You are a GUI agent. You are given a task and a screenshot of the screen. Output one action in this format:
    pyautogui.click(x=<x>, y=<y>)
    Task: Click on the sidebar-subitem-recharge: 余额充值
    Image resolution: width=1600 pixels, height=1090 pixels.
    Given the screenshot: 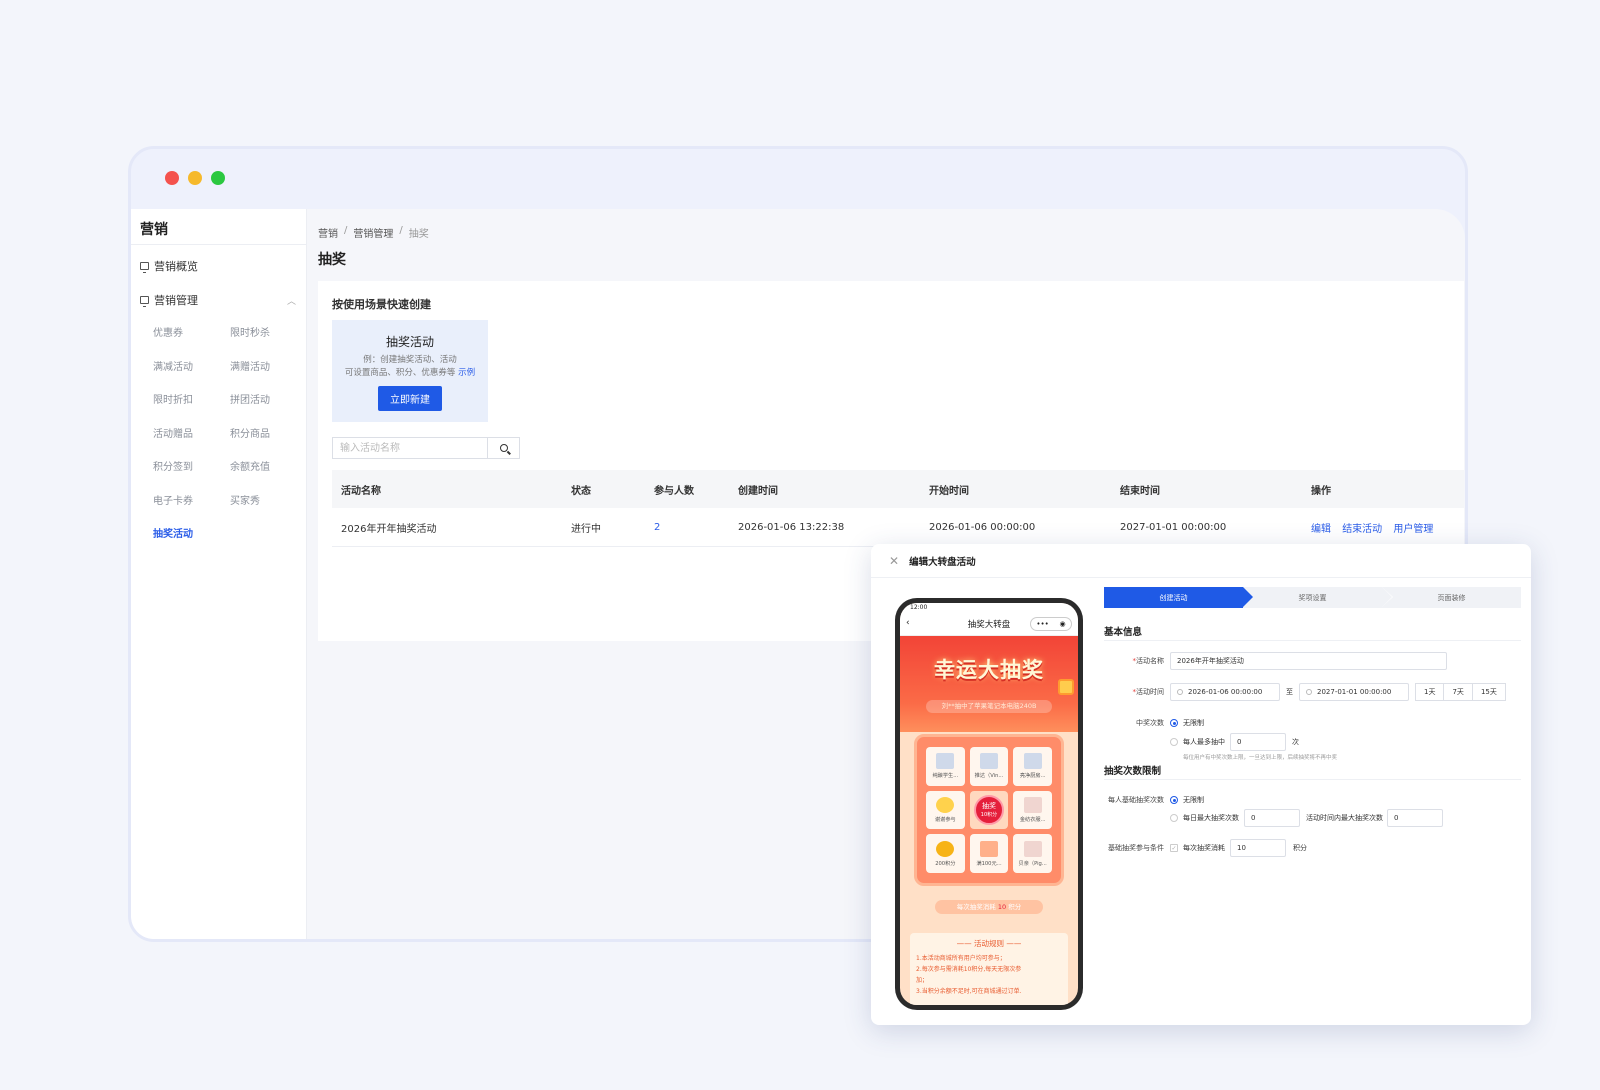 What is the action you would take?
    pyautogui.click(x=268, y=468)
    